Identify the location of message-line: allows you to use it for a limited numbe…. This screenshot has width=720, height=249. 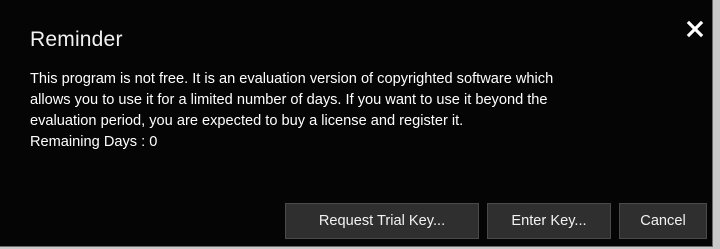
(289, 100).